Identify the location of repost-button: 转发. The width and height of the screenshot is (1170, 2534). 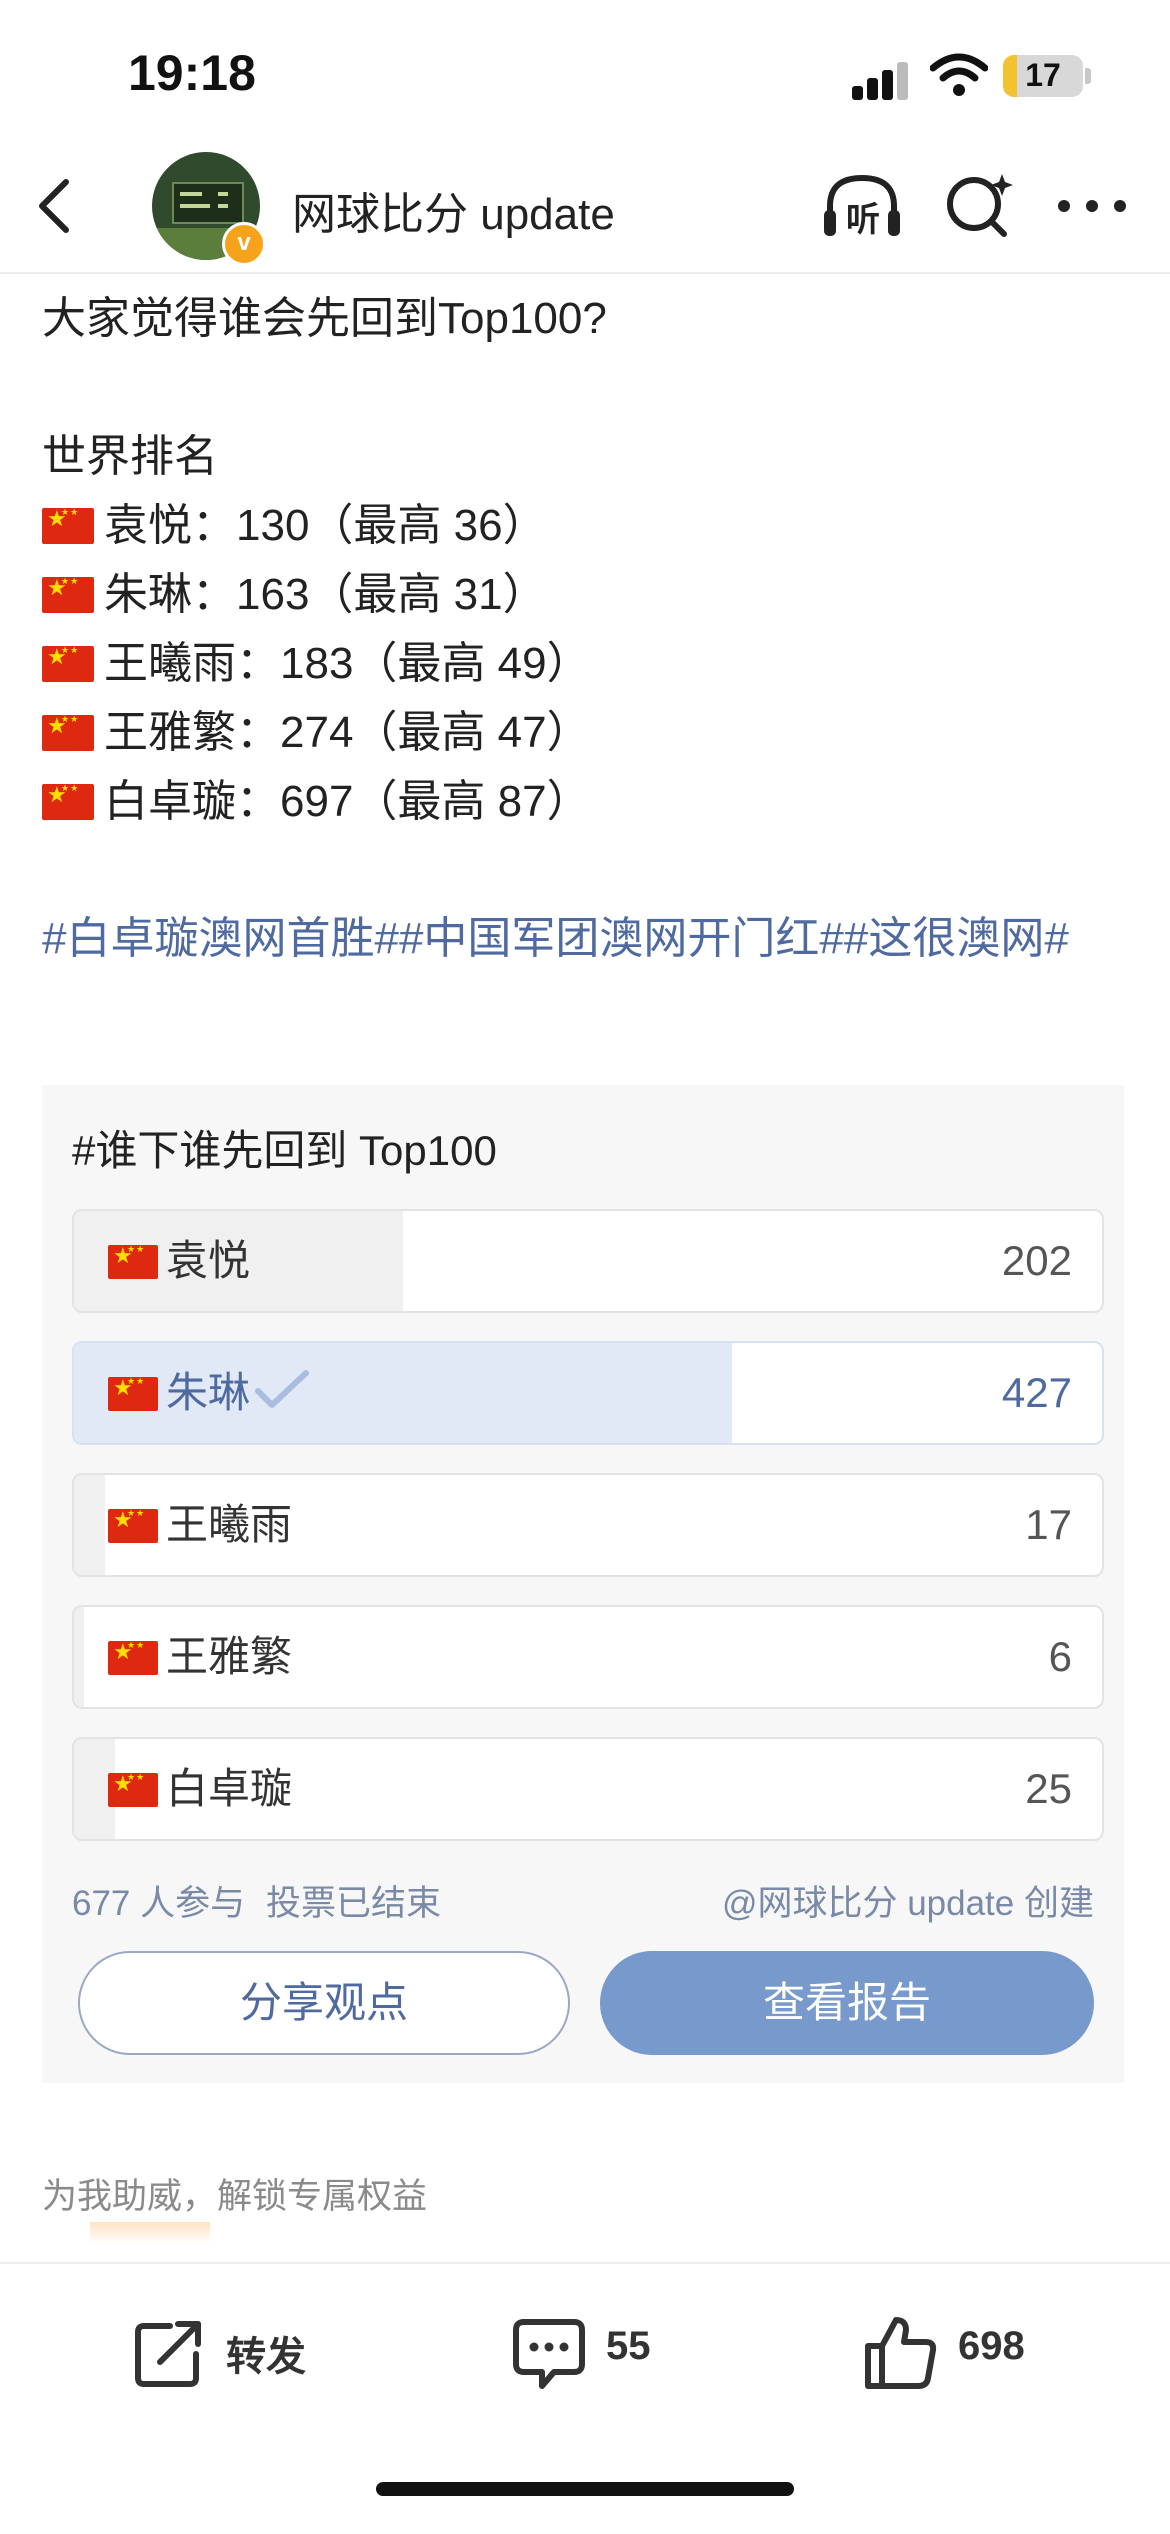
(240, 2349).